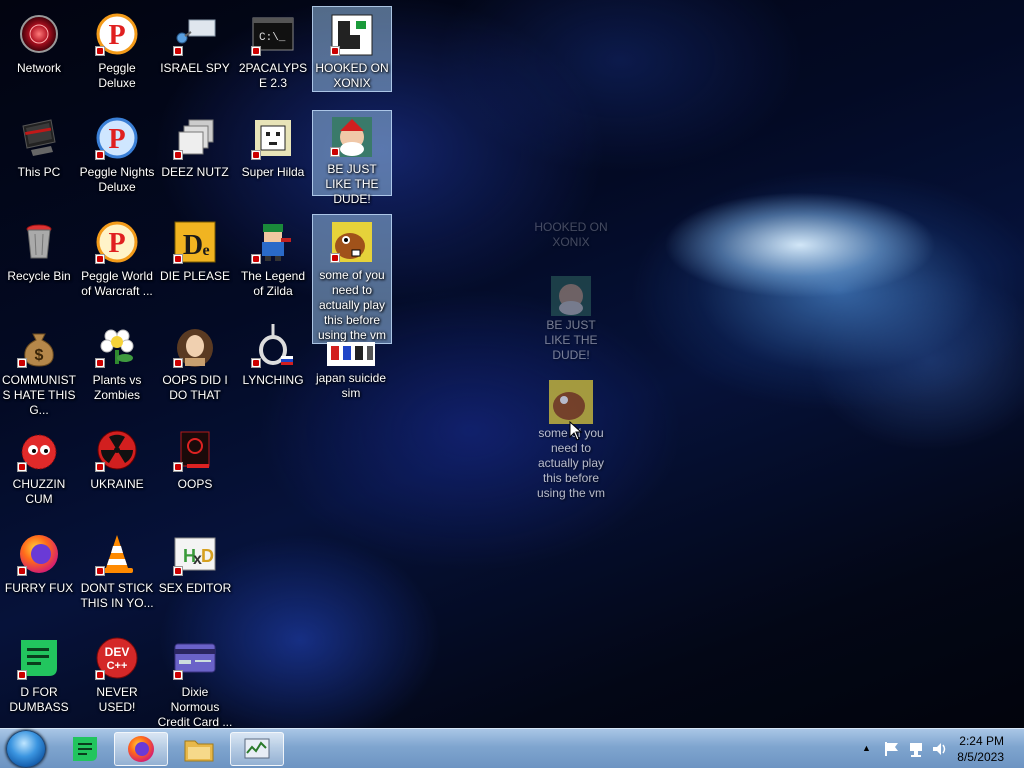 Image resolution: width=1024 pixels, height=768 pixels. What do you see at coordinates (195, 34) in the screenshot?
I see `network-cable-icon` at bounding box center [195, 34].